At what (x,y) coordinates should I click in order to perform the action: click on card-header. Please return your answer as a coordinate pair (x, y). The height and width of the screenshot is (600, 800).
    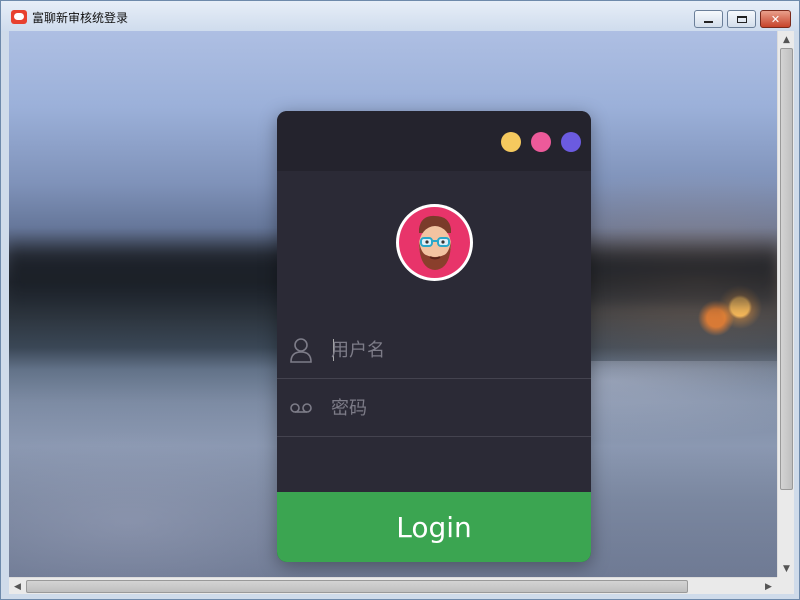
    Looking at the image, I should click on (434, 141).